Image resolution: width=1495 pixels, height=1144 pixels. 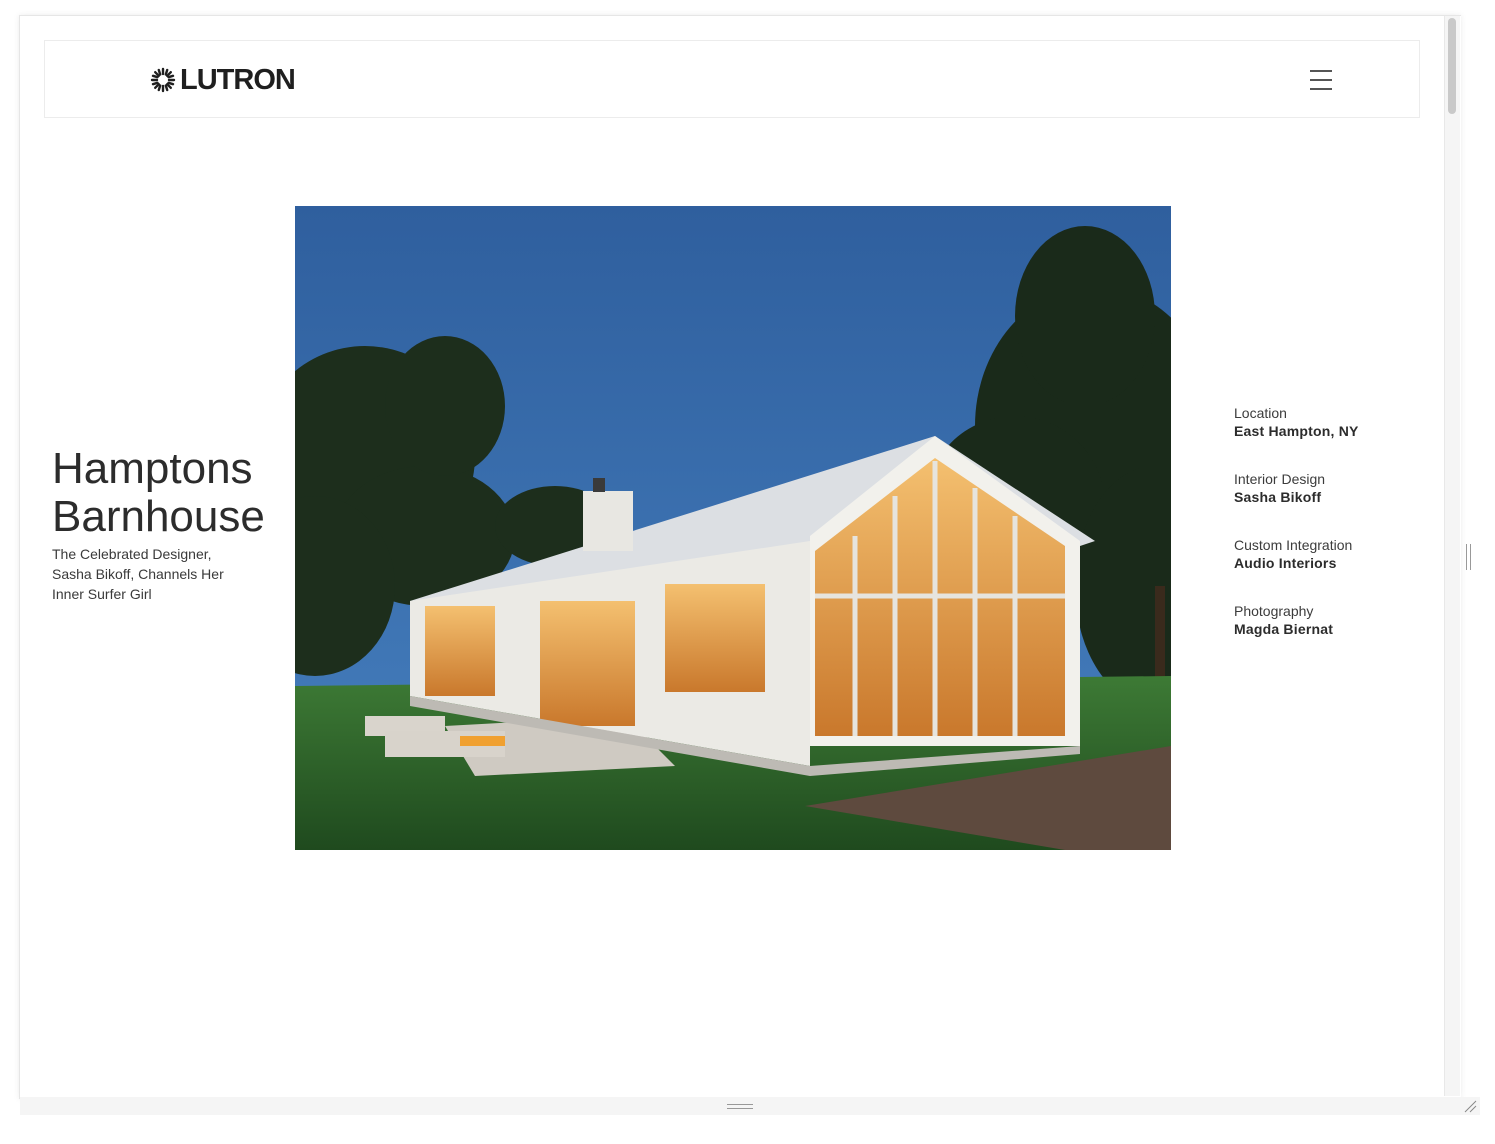 I want to click on bottom-resize-grip-icon, so click(x=740, y=1107).